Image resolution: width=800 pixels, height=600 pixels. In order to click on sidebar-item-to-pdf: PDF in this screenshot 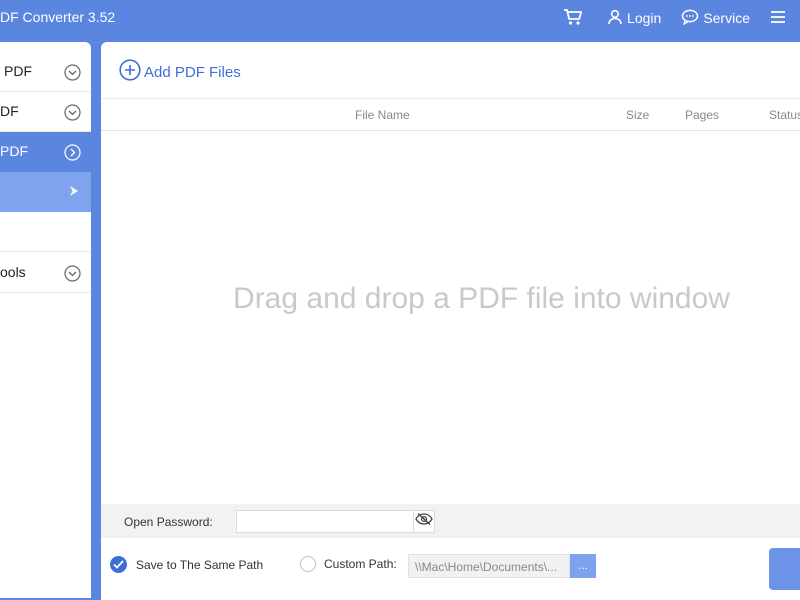, I will do `click(45, 72)`.